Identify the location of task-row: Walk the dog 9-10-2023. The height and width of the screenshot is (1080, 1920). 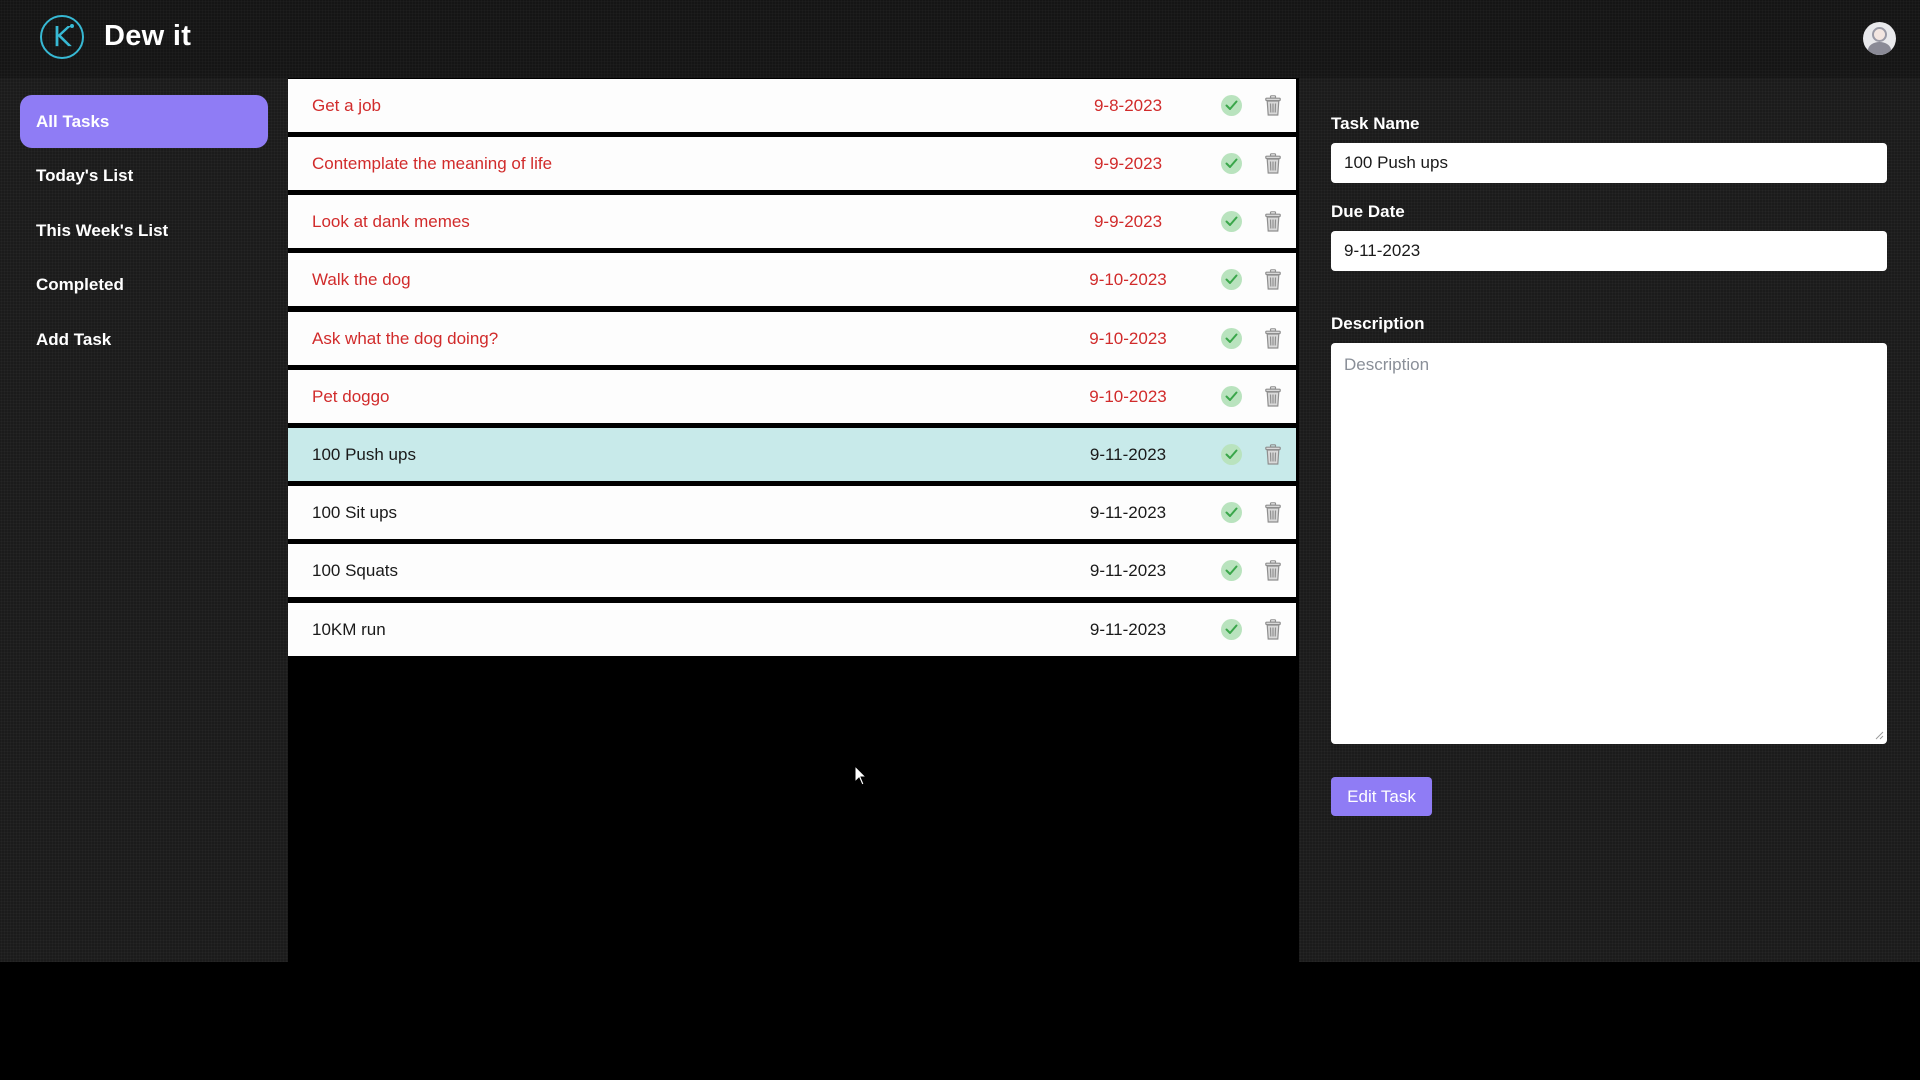
(792, 279).